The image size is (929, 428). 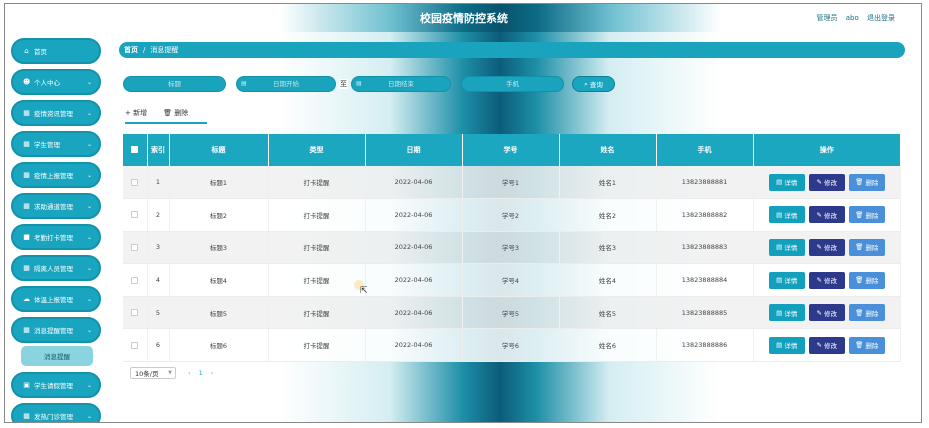 I want to click on sidebar-item-11: ▦ 发热门诊管理 ⌄, so click(x=56, y=412).